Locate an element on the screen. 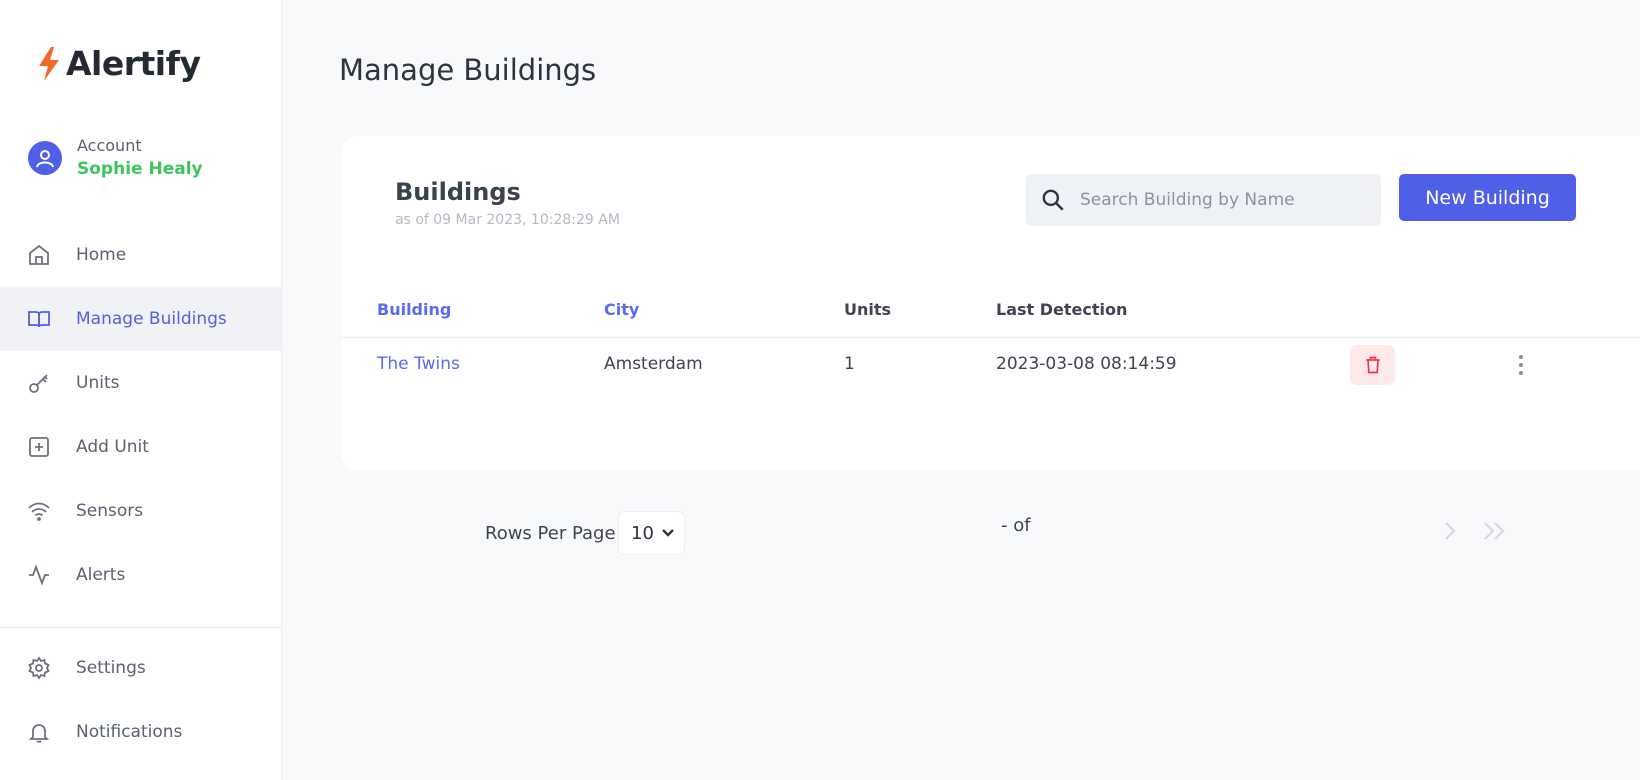  sidebar-item-label: Settings is located at coordinates (111, 668).